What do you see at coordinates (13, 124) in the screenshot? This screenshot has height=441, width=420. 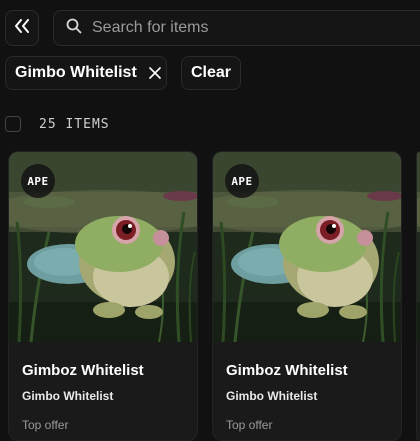 I see `select-all-checkbox` at bounding box center [13, 124].